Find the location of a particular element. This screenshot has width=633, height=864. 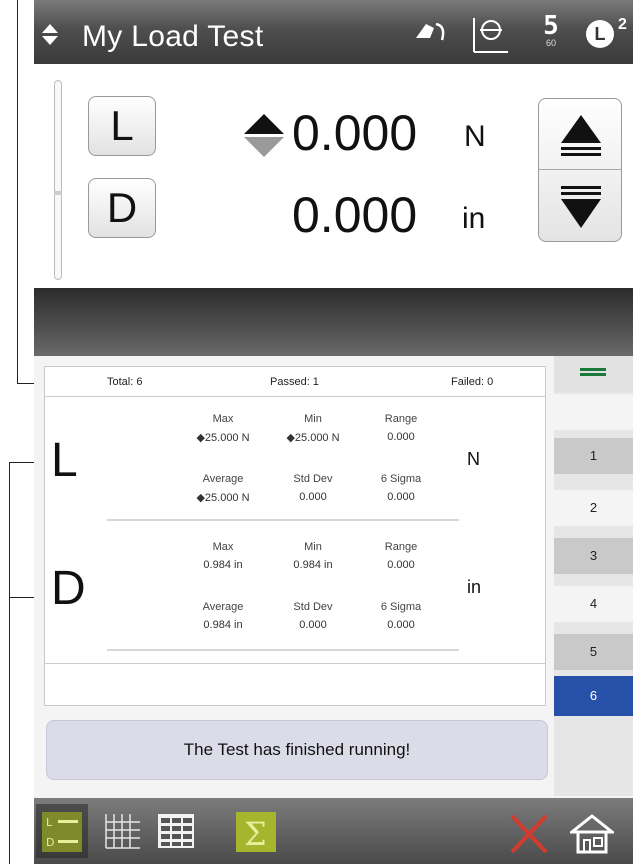

menu-bars-icon is located at coordinates (593, 369).